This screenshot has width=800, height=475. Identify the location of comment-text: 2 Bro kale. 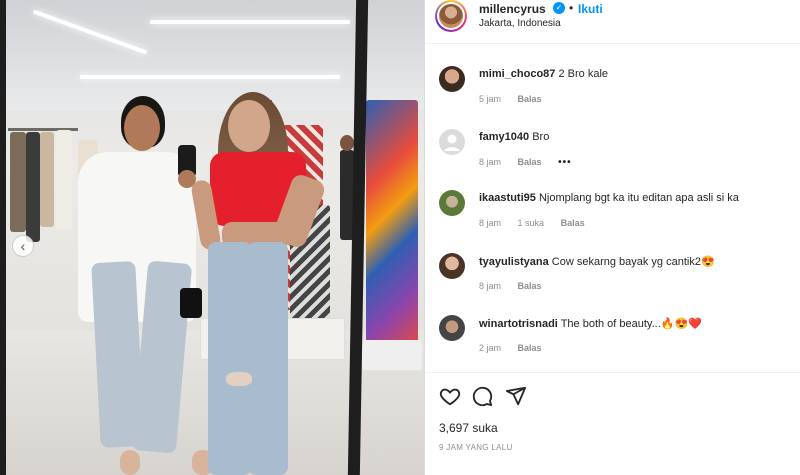
(583, 74).